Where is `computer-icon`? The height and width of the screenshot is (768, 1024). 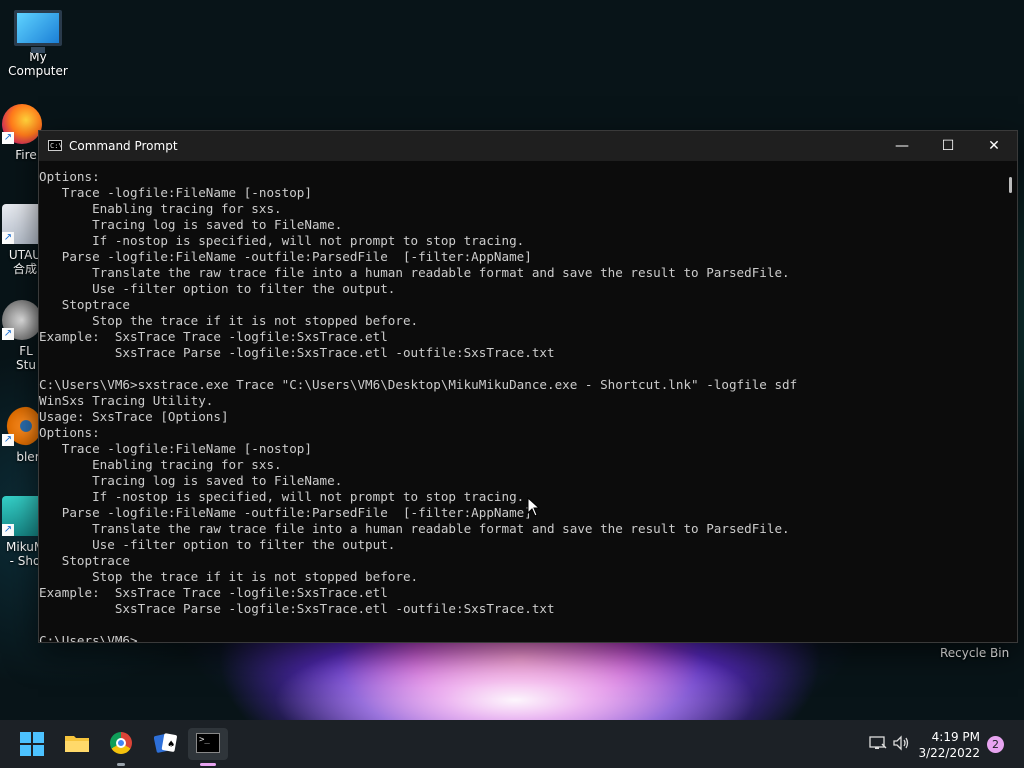 computer-icon is located at coordinates (38, 31).